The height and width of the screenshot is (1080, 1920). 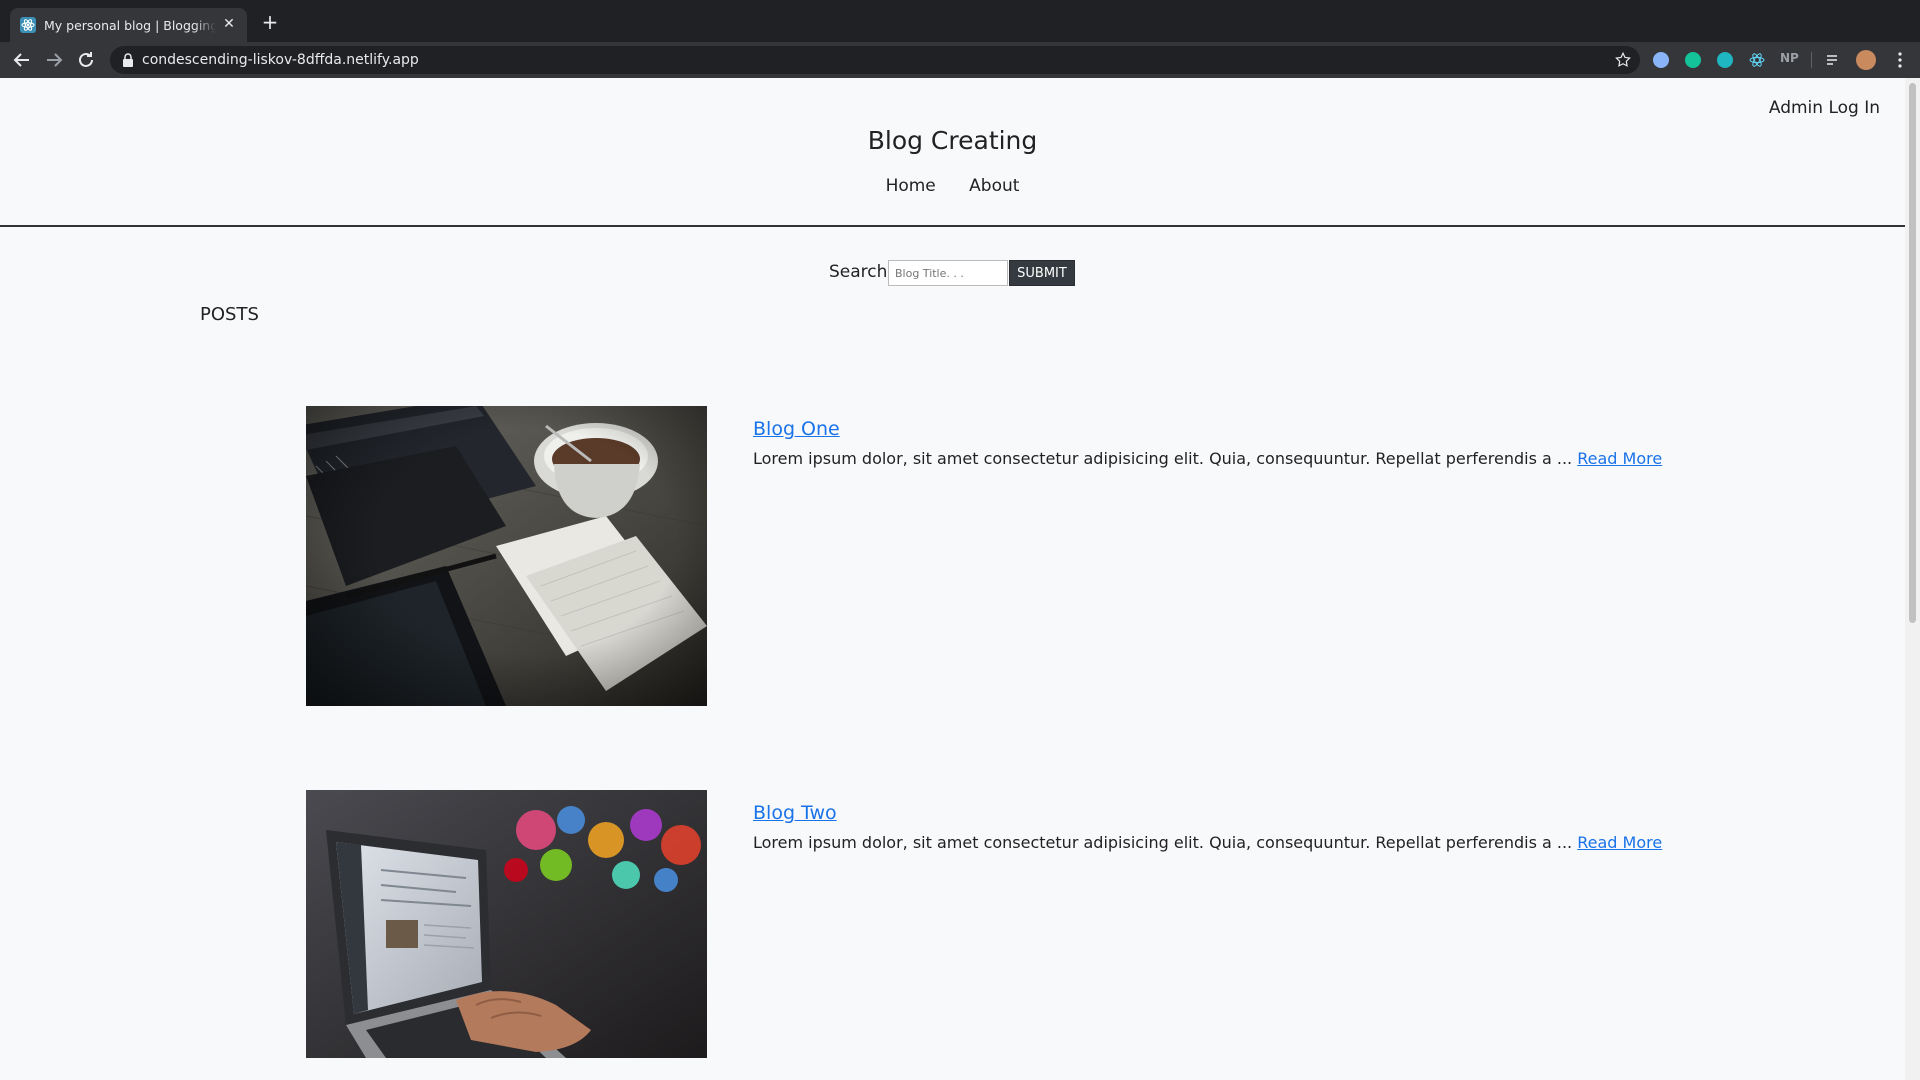 What do you see at coordinates (1789, 58) in the screenshot?
I see `np-extension-icon: NP` at bounding box center [1789, 58].